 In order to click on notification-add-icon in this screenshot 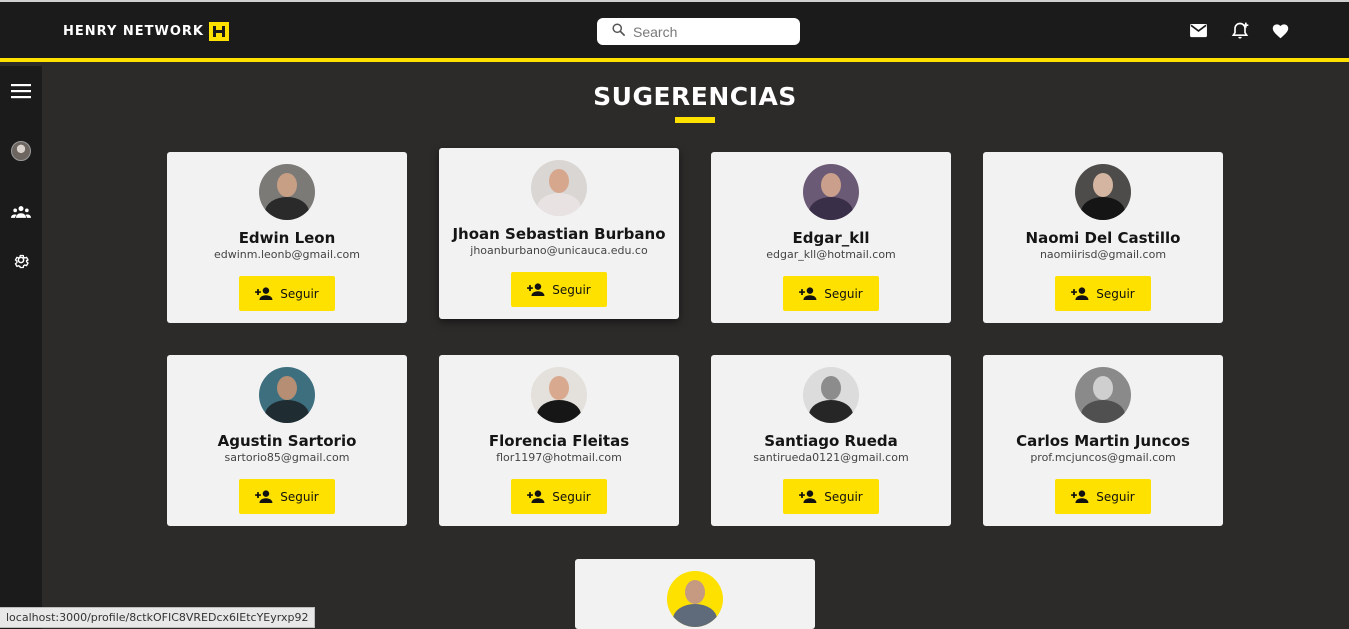, I will do `click(1239, 30)`.